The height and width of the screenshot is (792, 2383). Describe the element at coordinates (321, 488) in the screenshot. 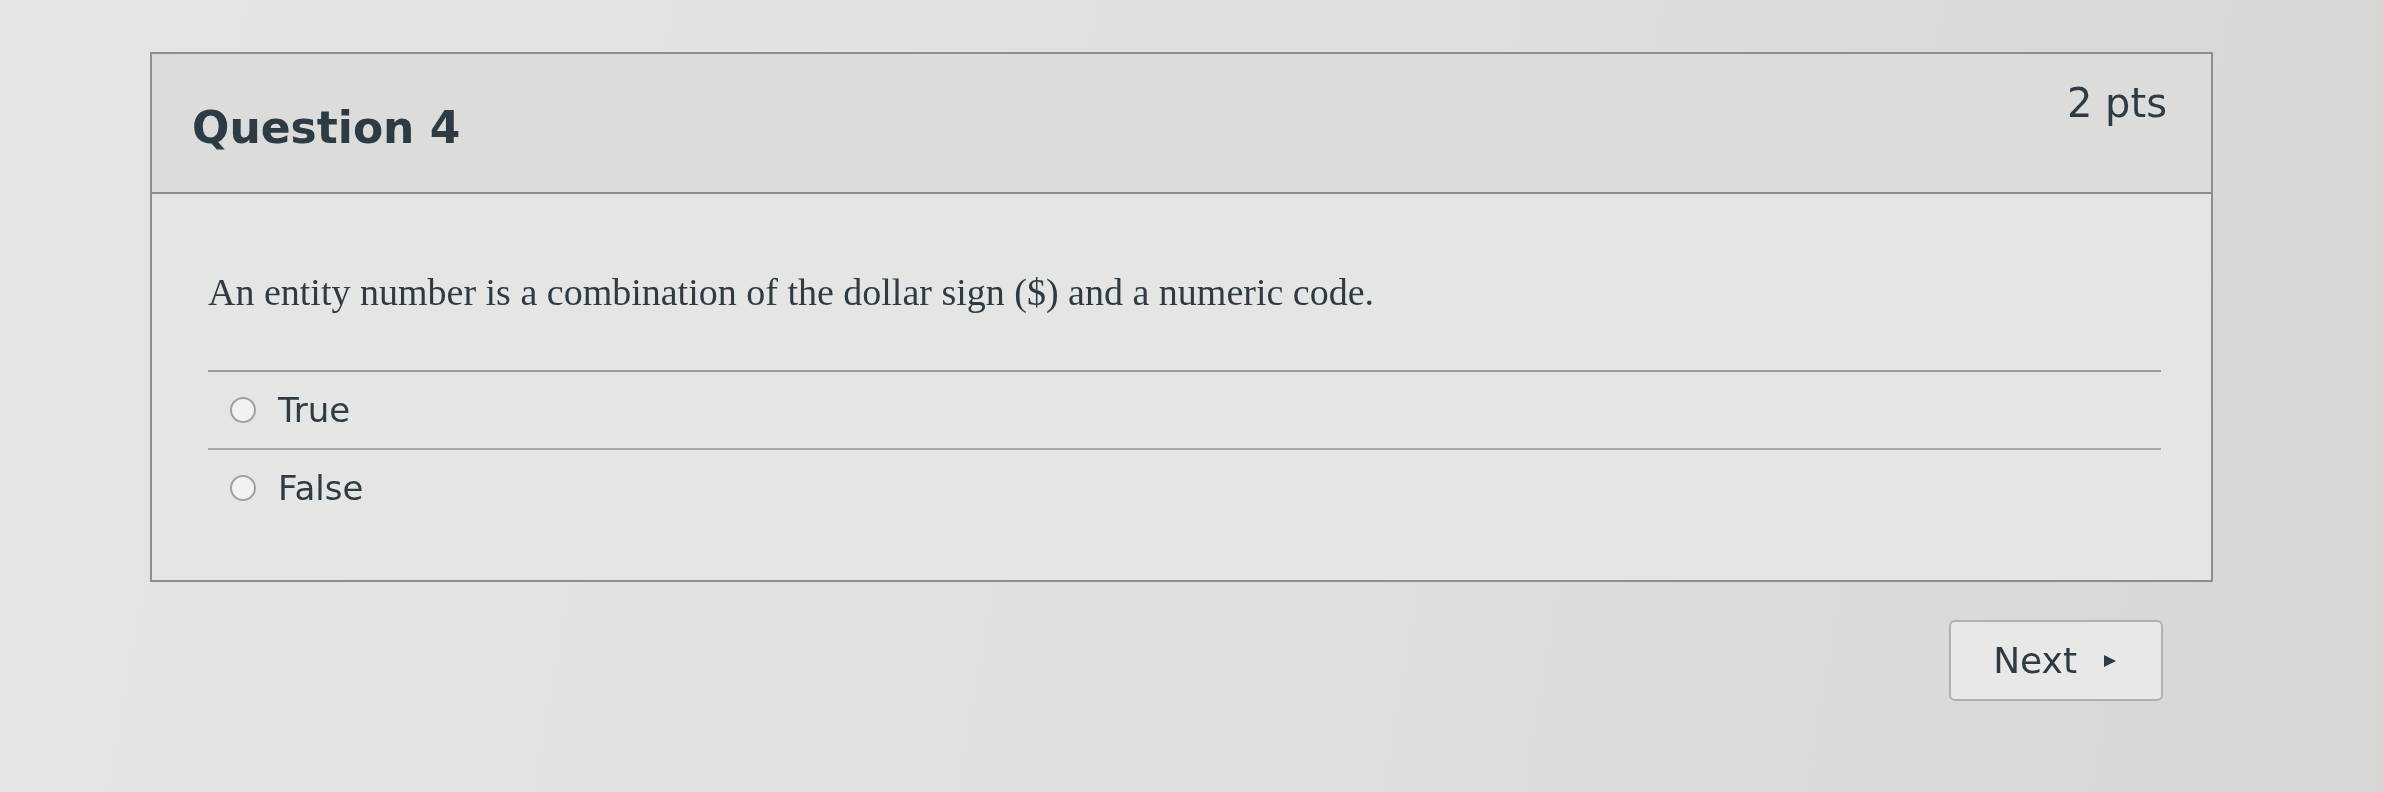

I see `answer-option-label: False` at that location.